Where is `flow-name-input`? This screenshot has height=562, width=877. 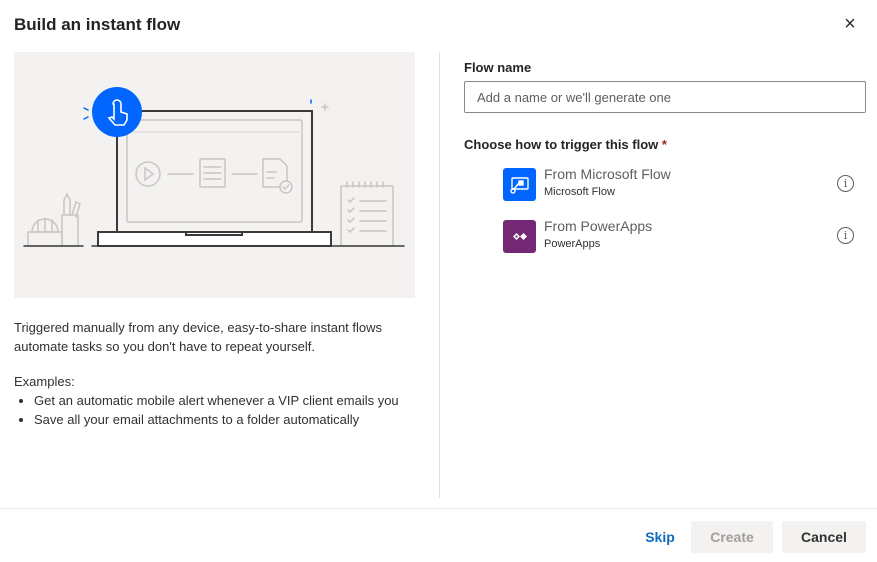
flow-name-input is located at coordinates (665, 97).